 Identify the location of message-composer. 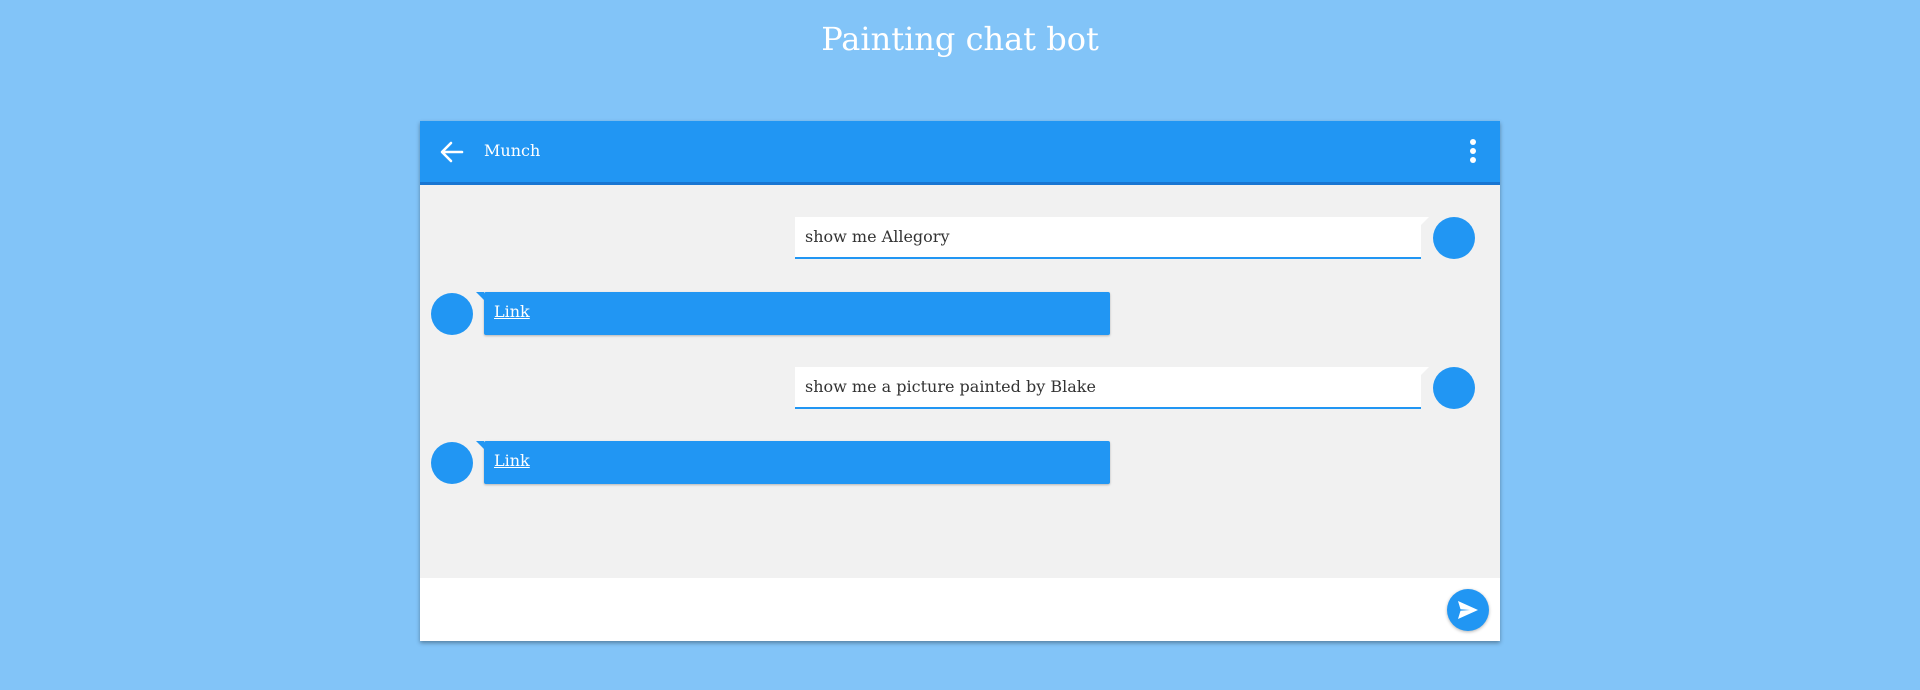
(960, 609).